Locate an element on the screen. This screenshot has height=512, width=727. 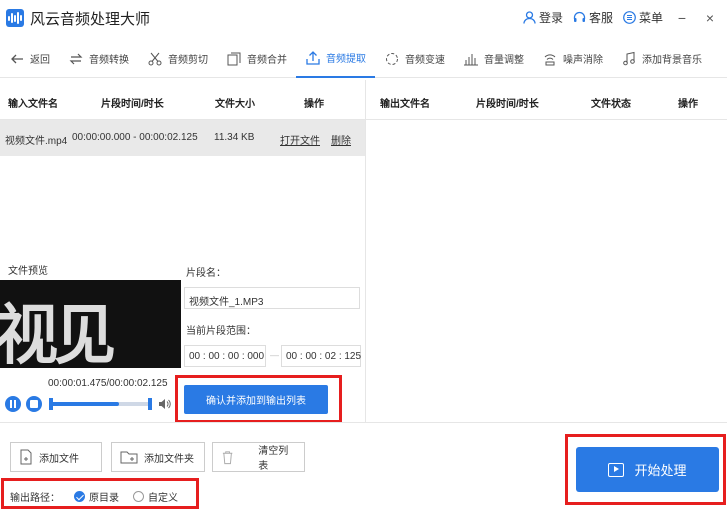
col-output-filename: 输出文件名 is located at coordinates (405, 104).